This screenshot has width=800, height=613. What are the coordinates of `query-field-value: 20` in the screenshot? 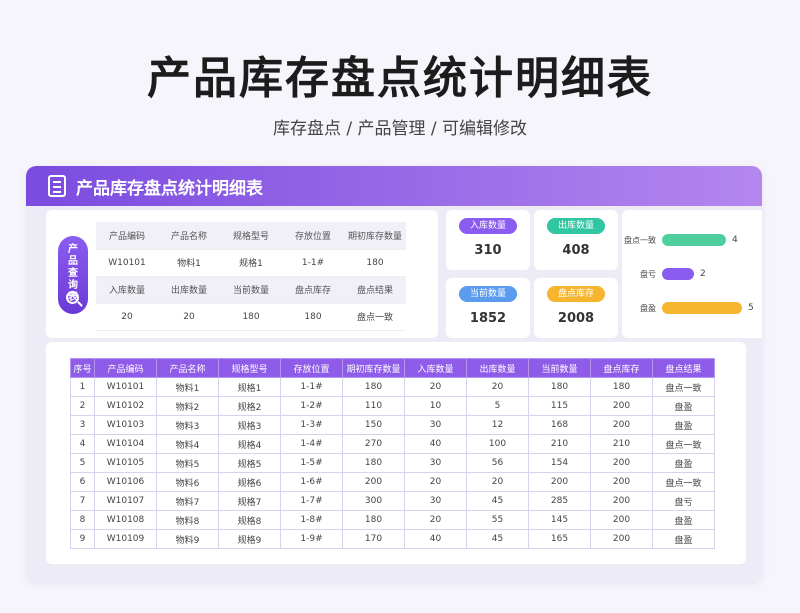 It's located at (189, 317).